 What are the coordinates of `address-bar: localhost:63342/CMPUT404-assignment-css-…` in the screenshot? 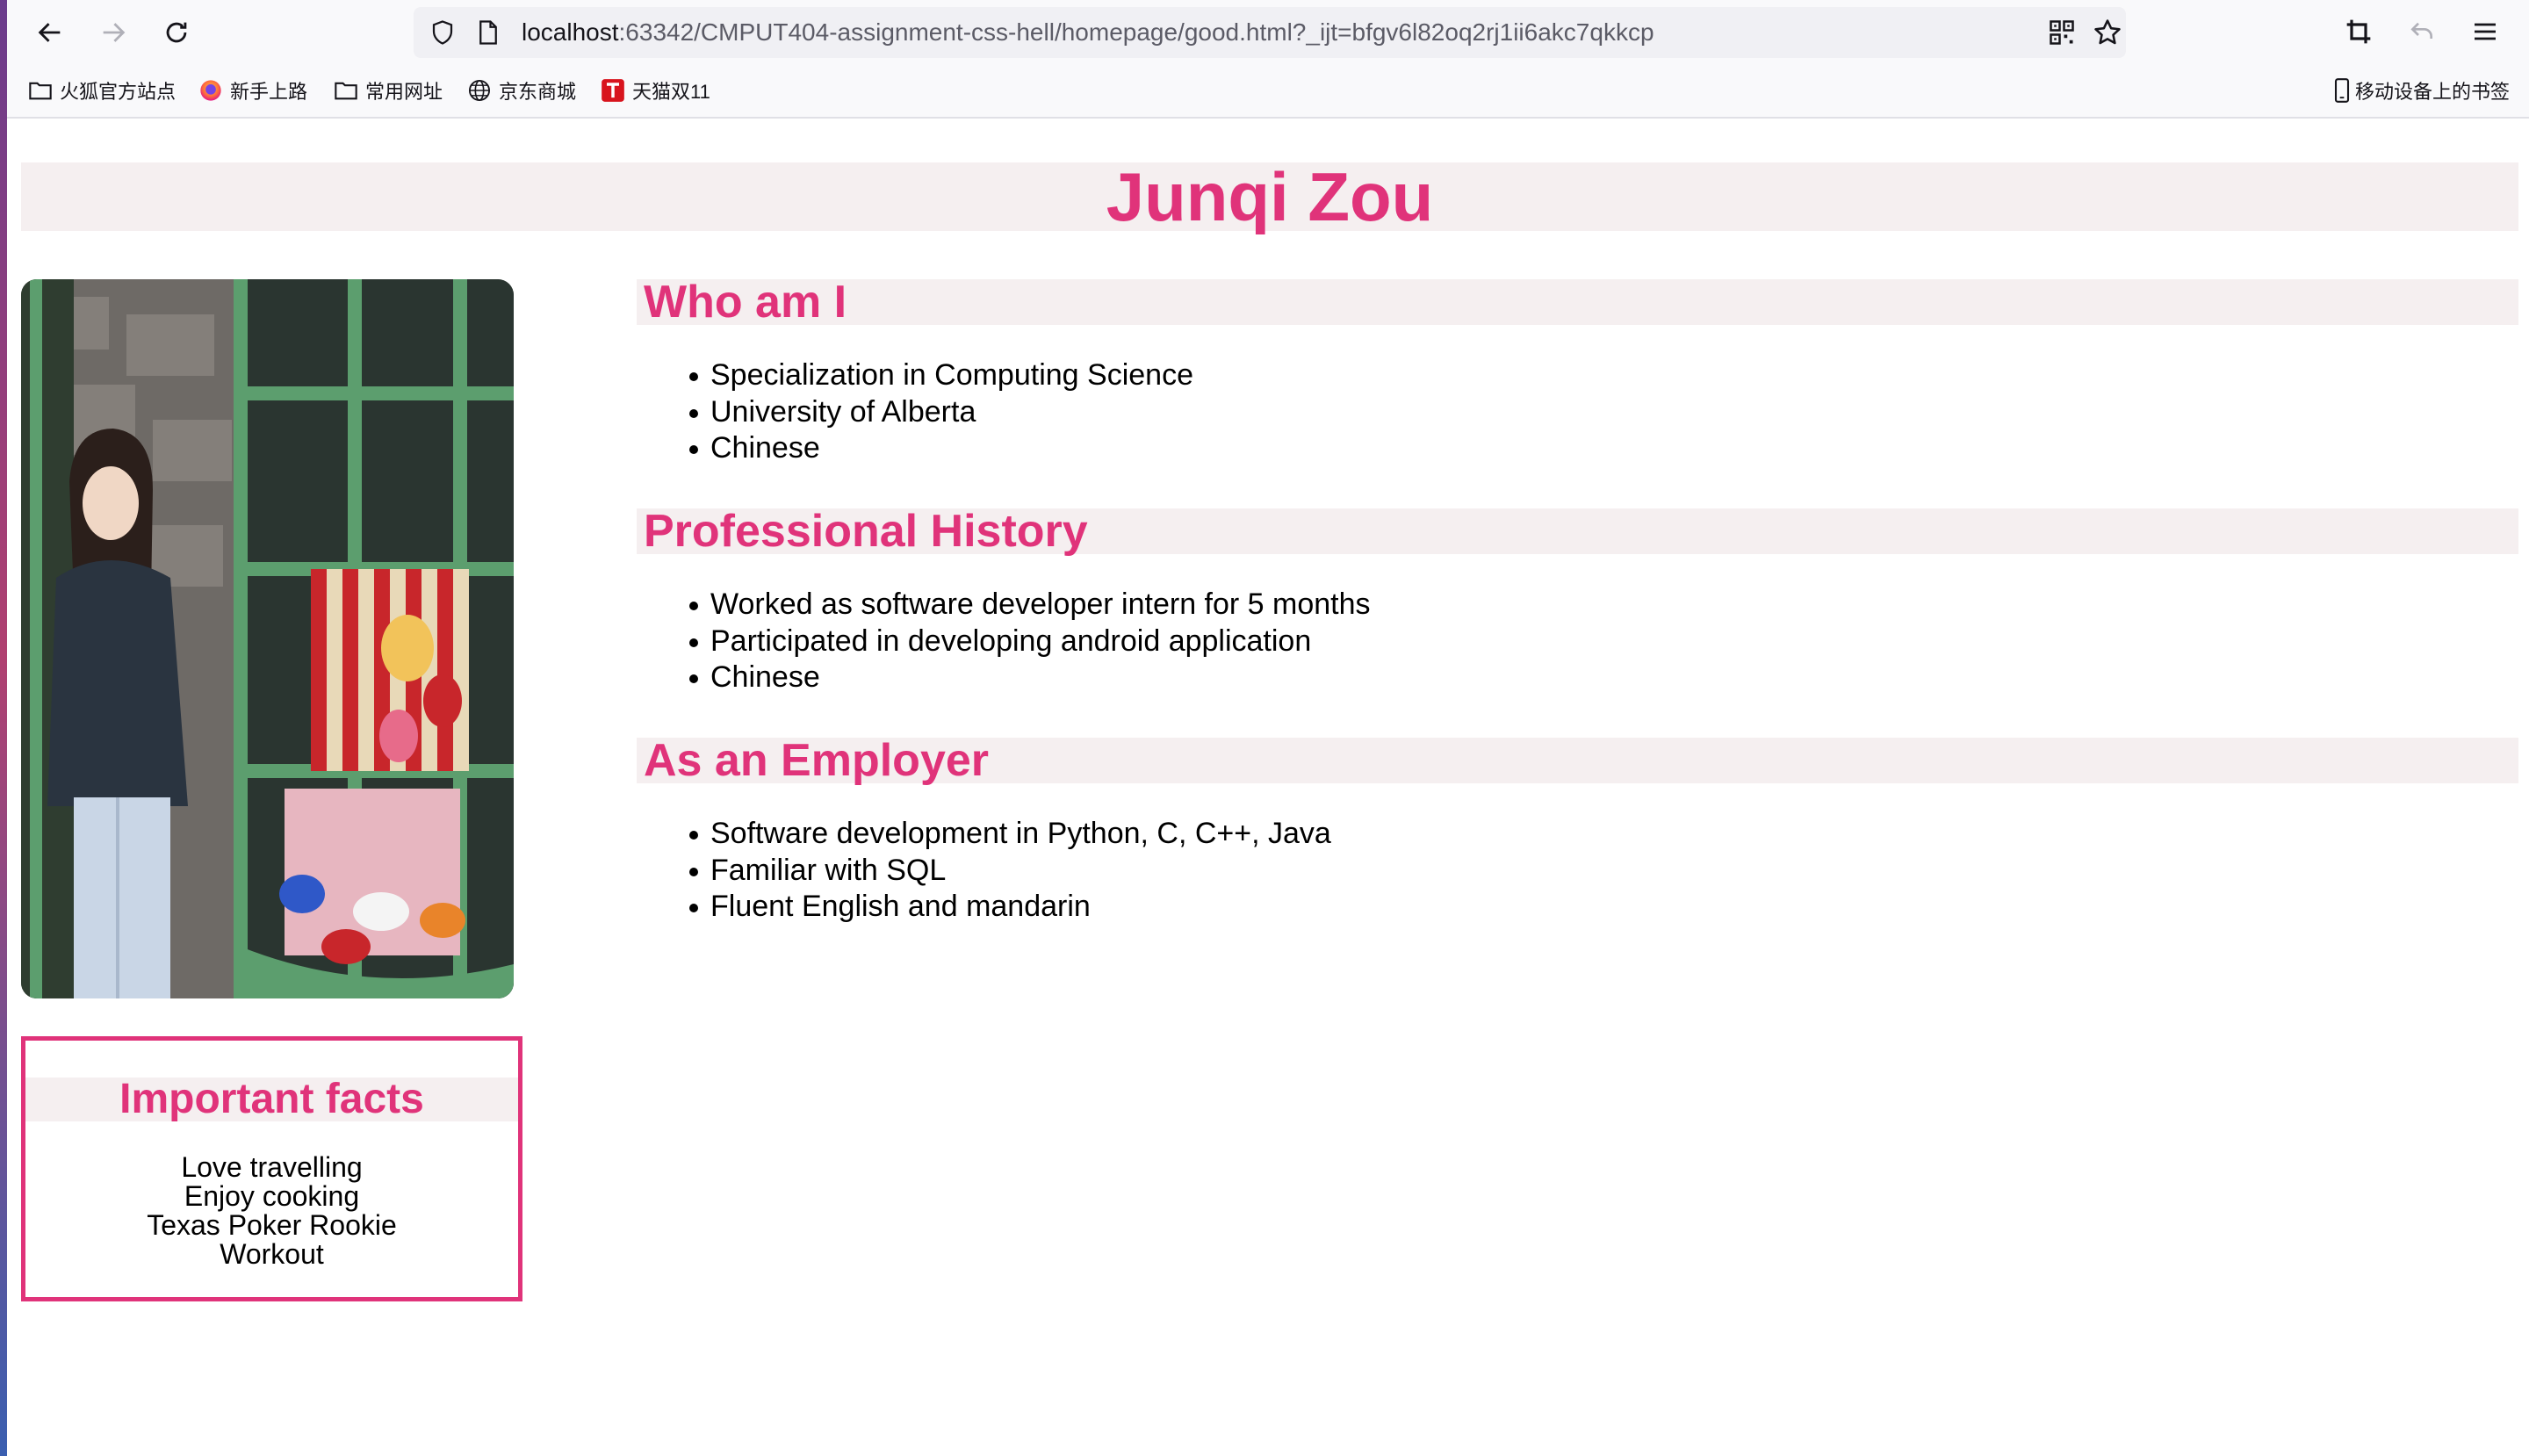 It's located at (1270, 32).